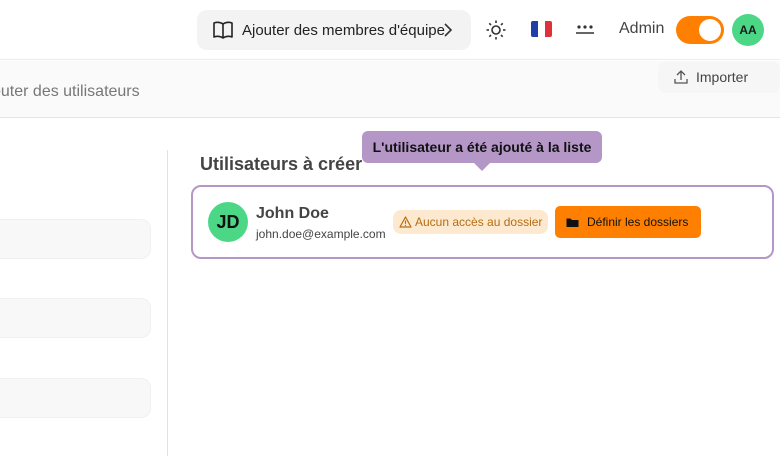  Describe the element at coordinates (642, 28) in the screenshot. I see `admin-label: Admin` at that location.